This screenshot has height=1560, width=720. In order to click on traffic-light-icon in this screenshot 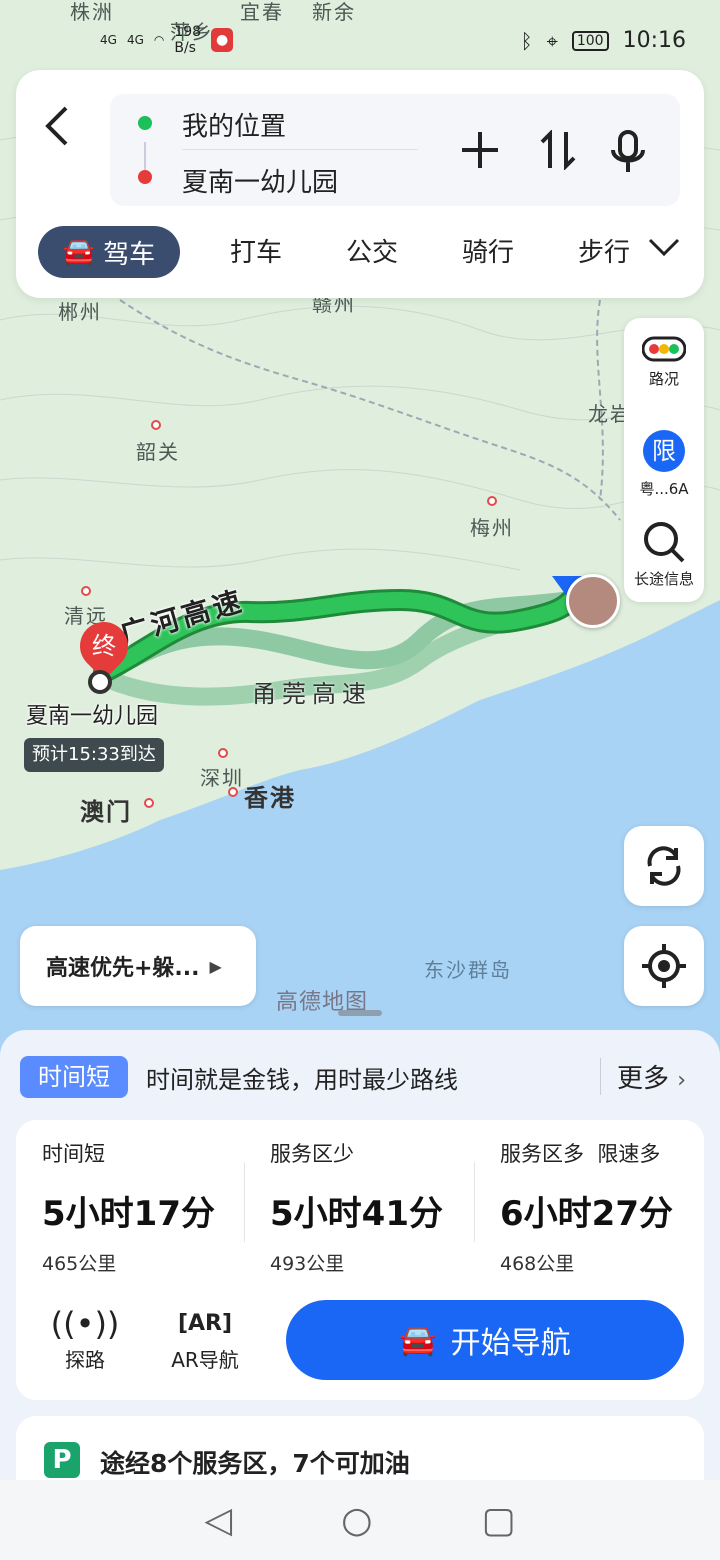, I will do `click(664, 349)`.